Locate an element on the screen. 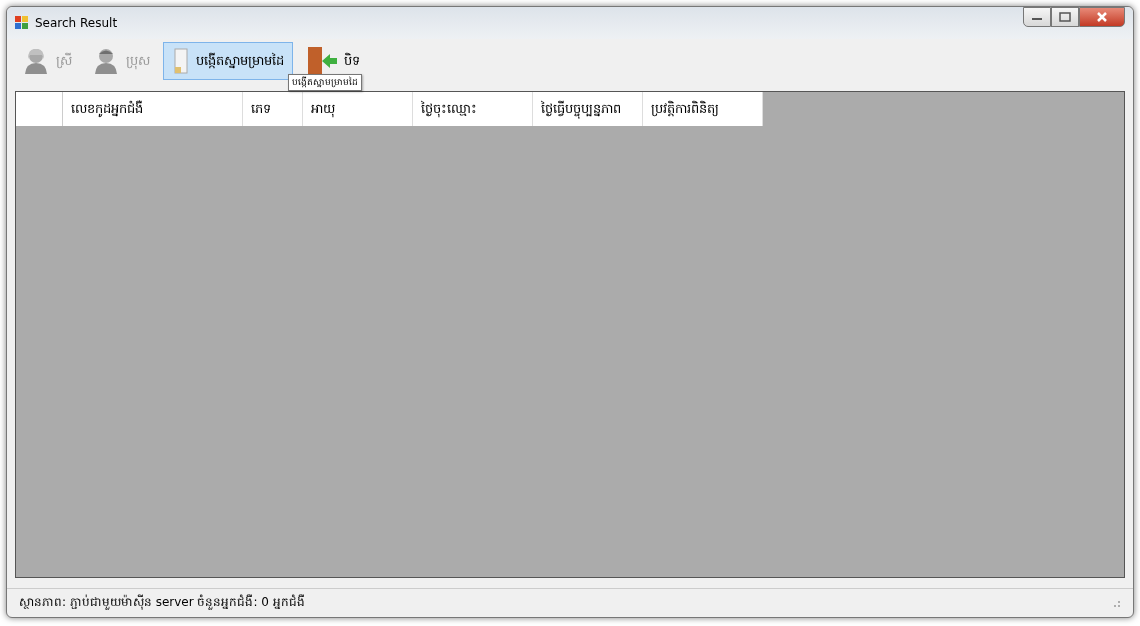 The image size is (1140, 626). maximize-icon is located at coordinates (1065, 17).